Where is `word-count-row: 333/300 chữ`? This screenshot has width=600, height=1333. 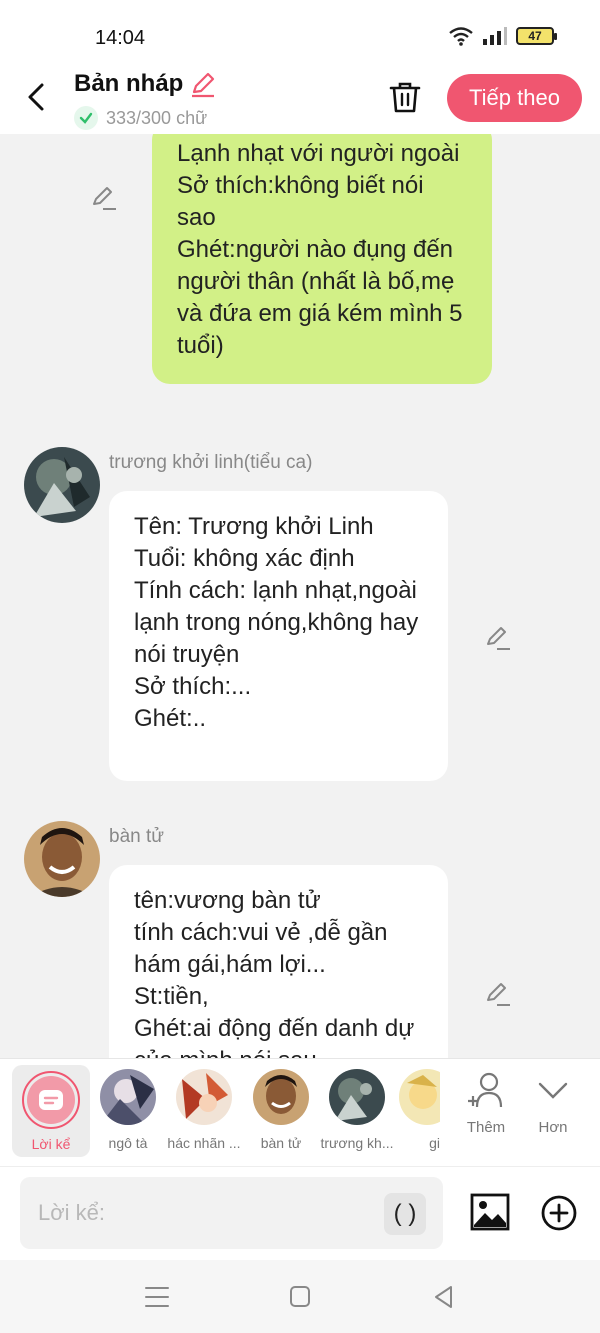
word-count-row: 333/300 chữ is located at coordinates (145, 118).